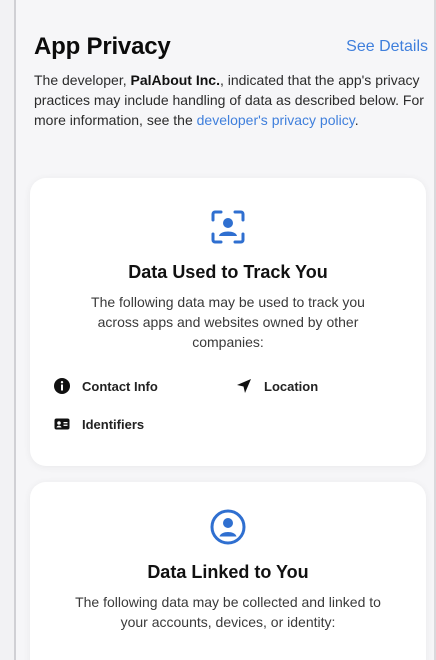 Image resolution: width=436 pixels, height=660 pixels. Describe the element at coordinates (102, 46) in the screenshot. I see `section-title: App Privacy` at that location.